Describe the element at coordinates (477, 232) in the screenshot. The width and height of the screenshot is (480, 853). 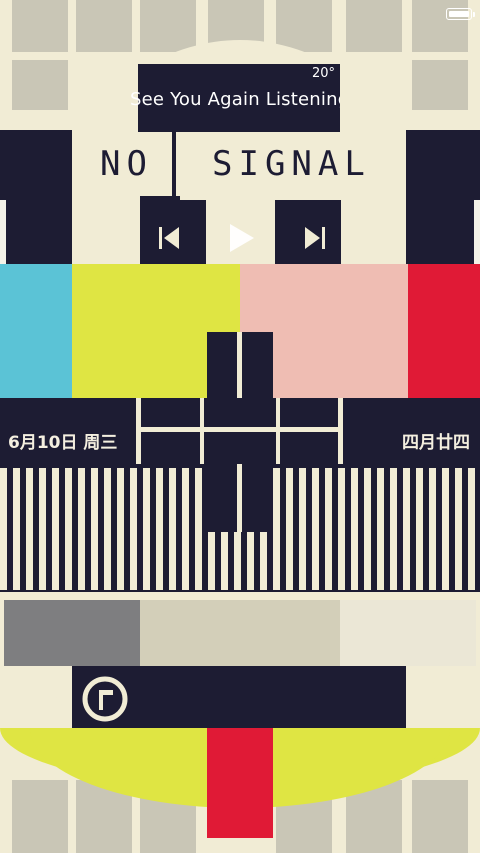
I see `right-white-strip` at that location.